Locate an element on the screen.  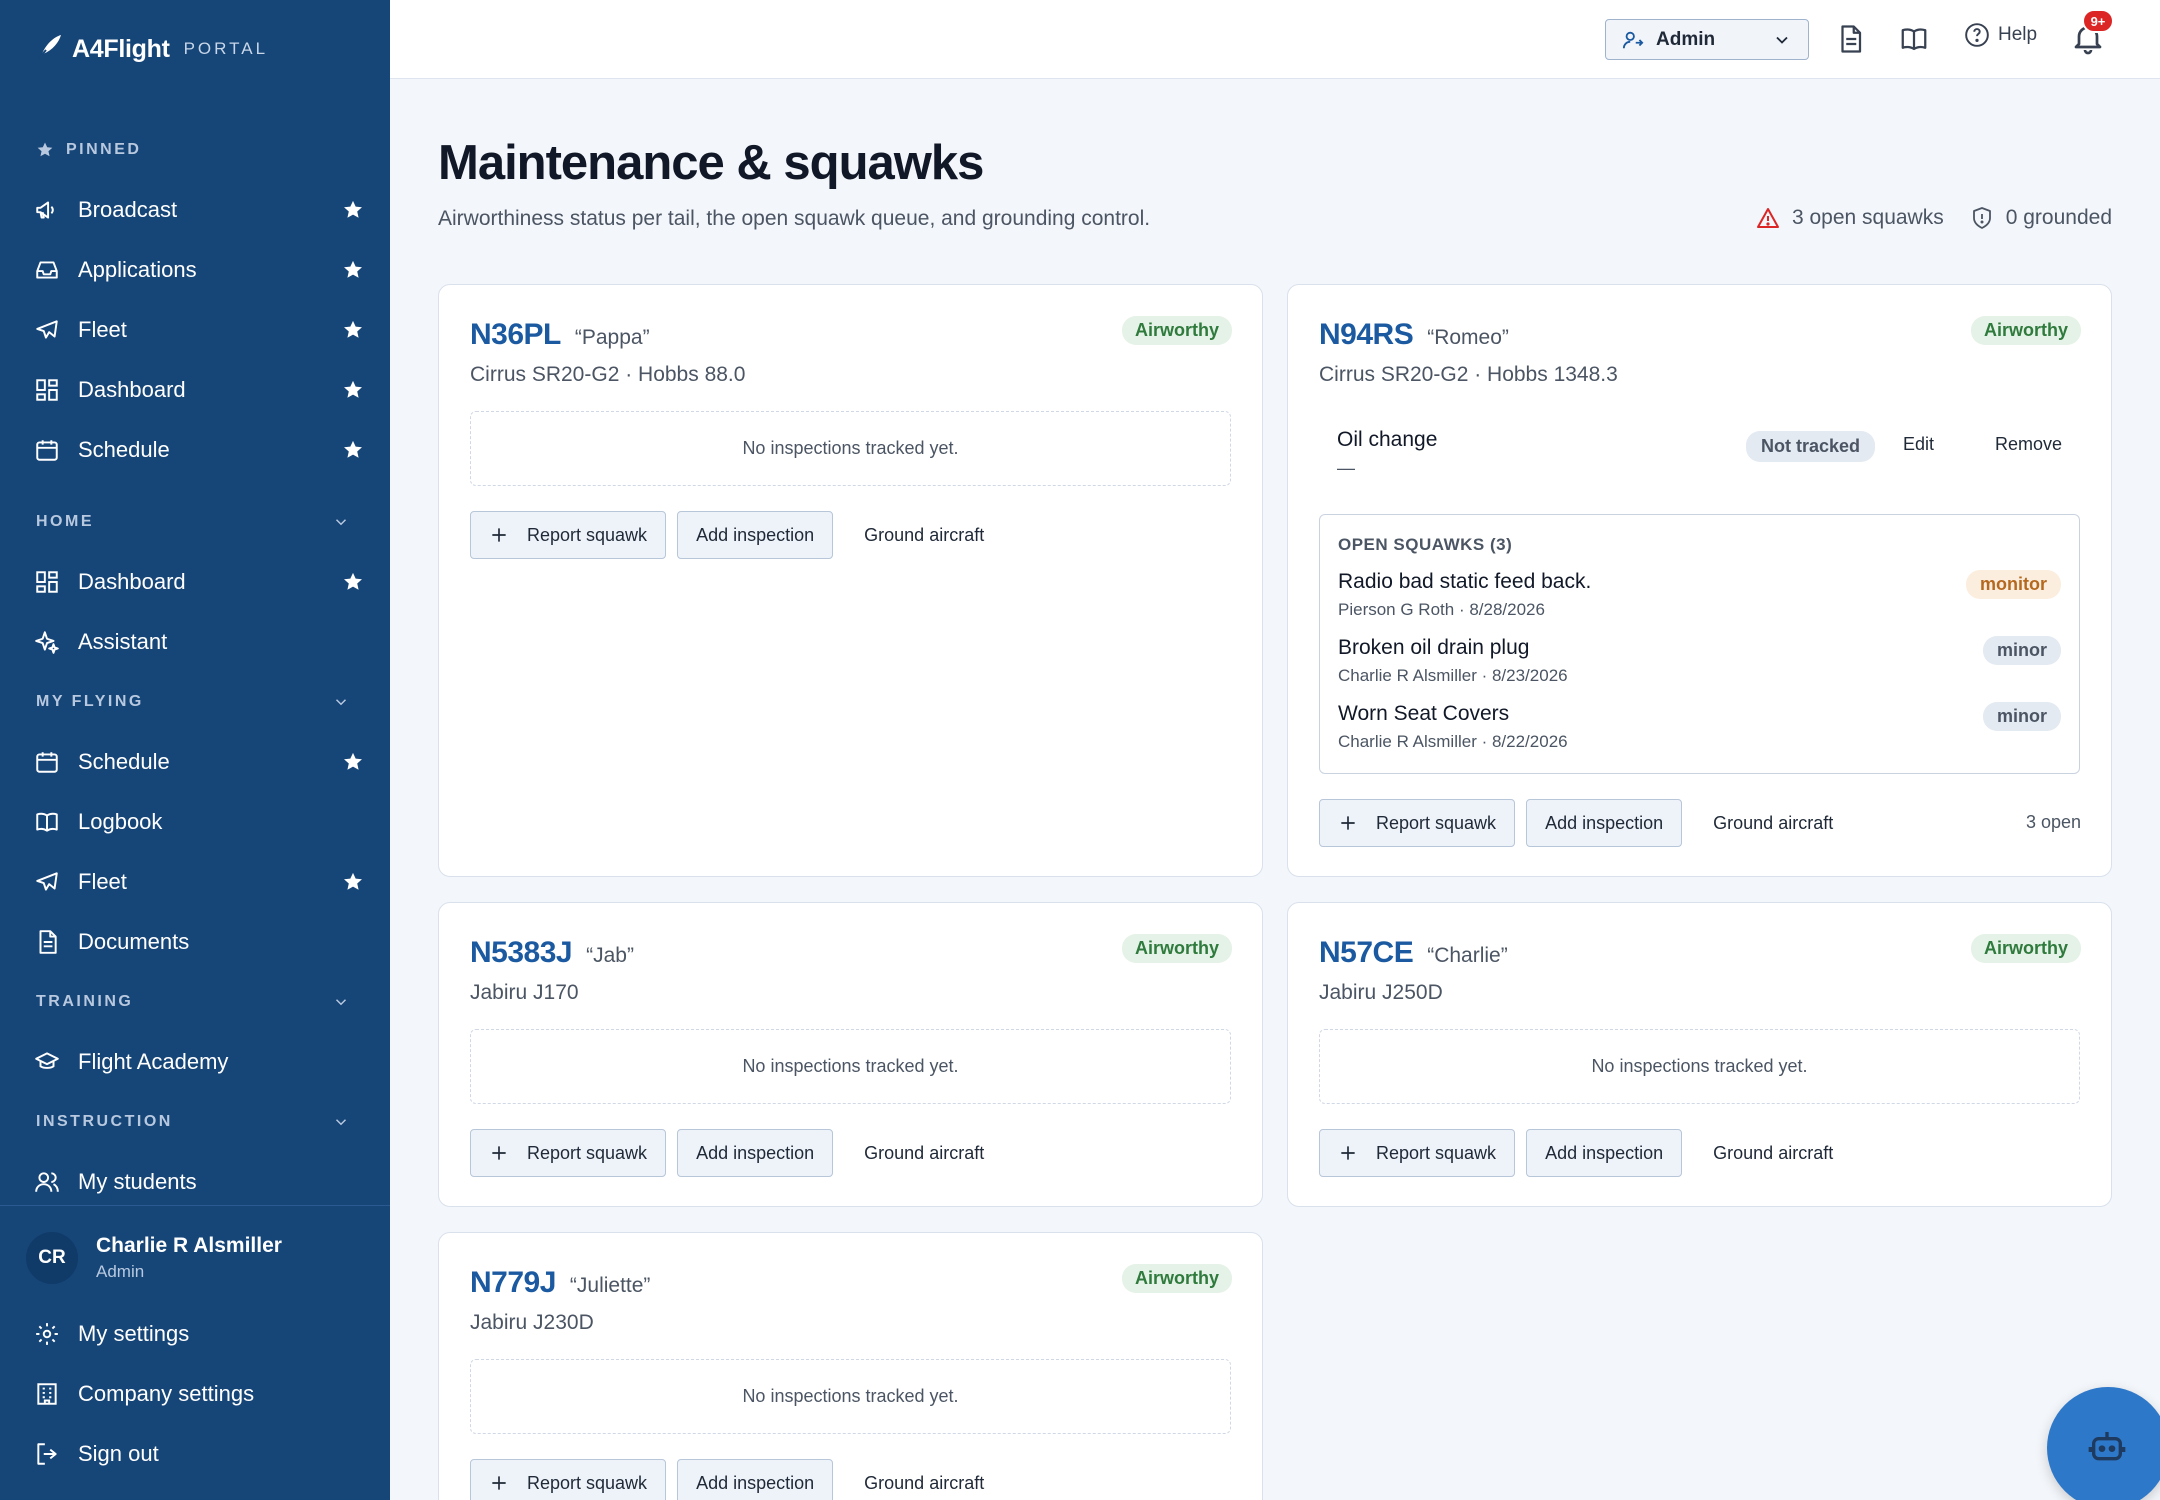
plane-icon is located at coordinates (47, 329).